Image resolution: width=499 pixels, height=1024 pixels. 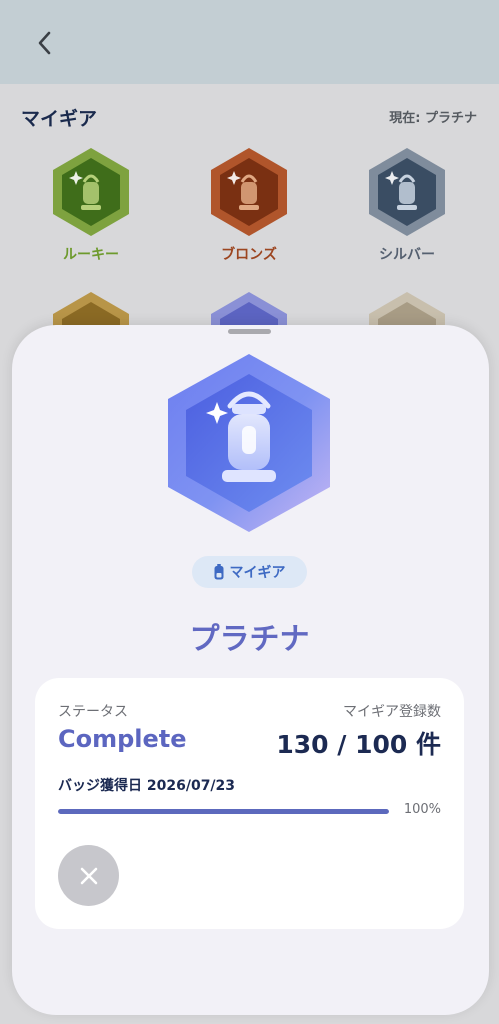 I want to click on badge-name: プラチナ, so click(x=249, y=639).